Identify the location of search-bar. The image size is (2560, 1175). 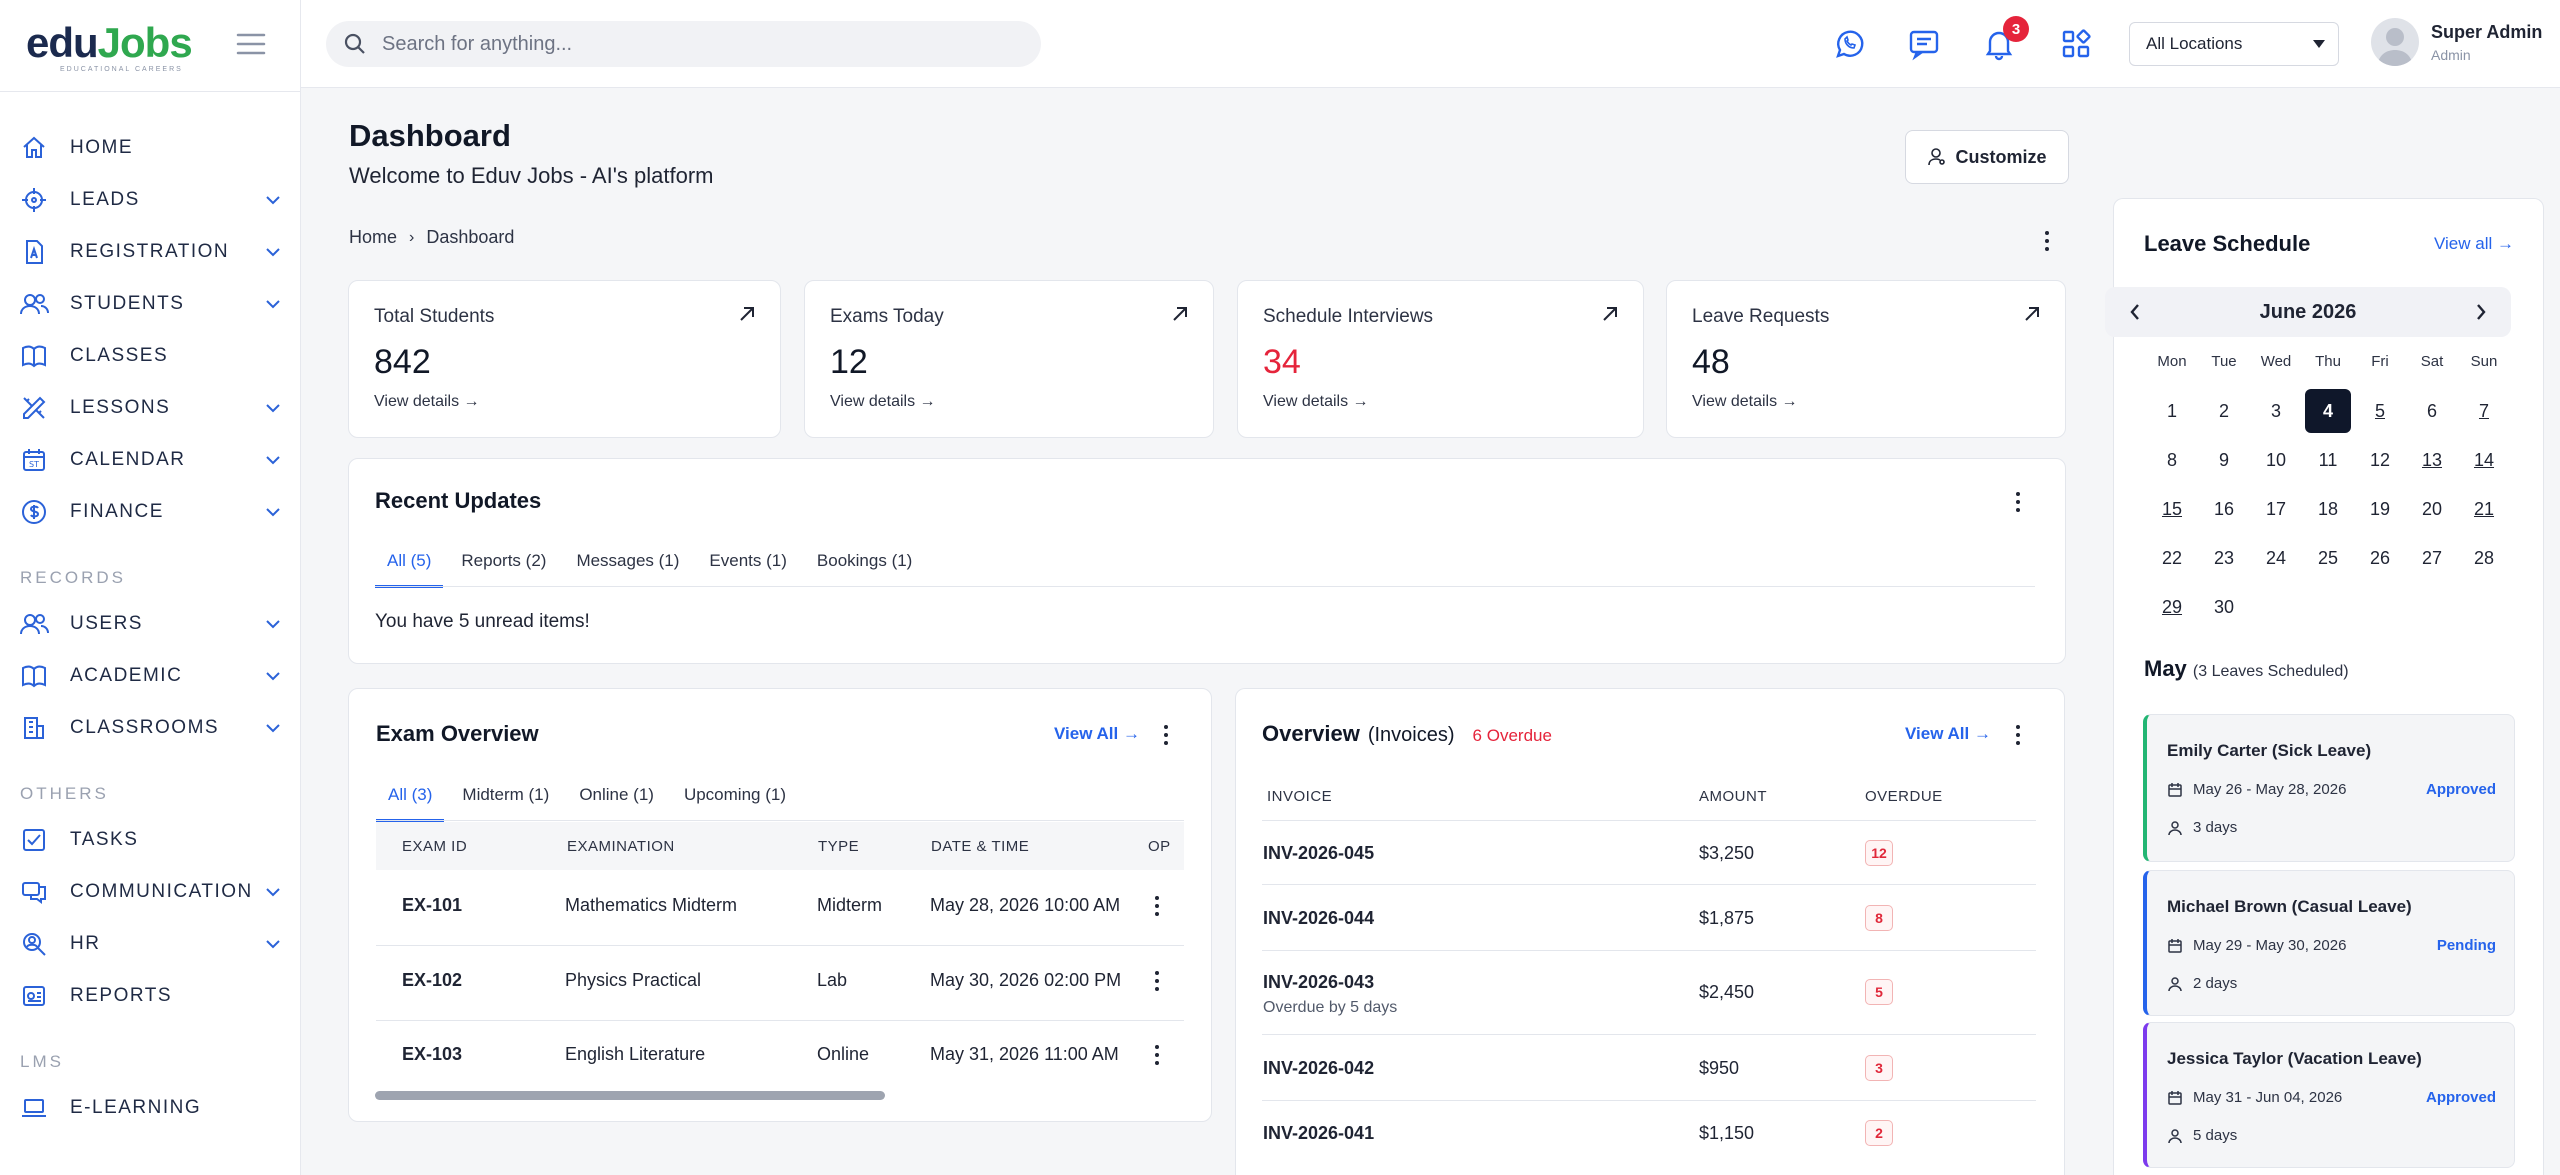
(683, 44).